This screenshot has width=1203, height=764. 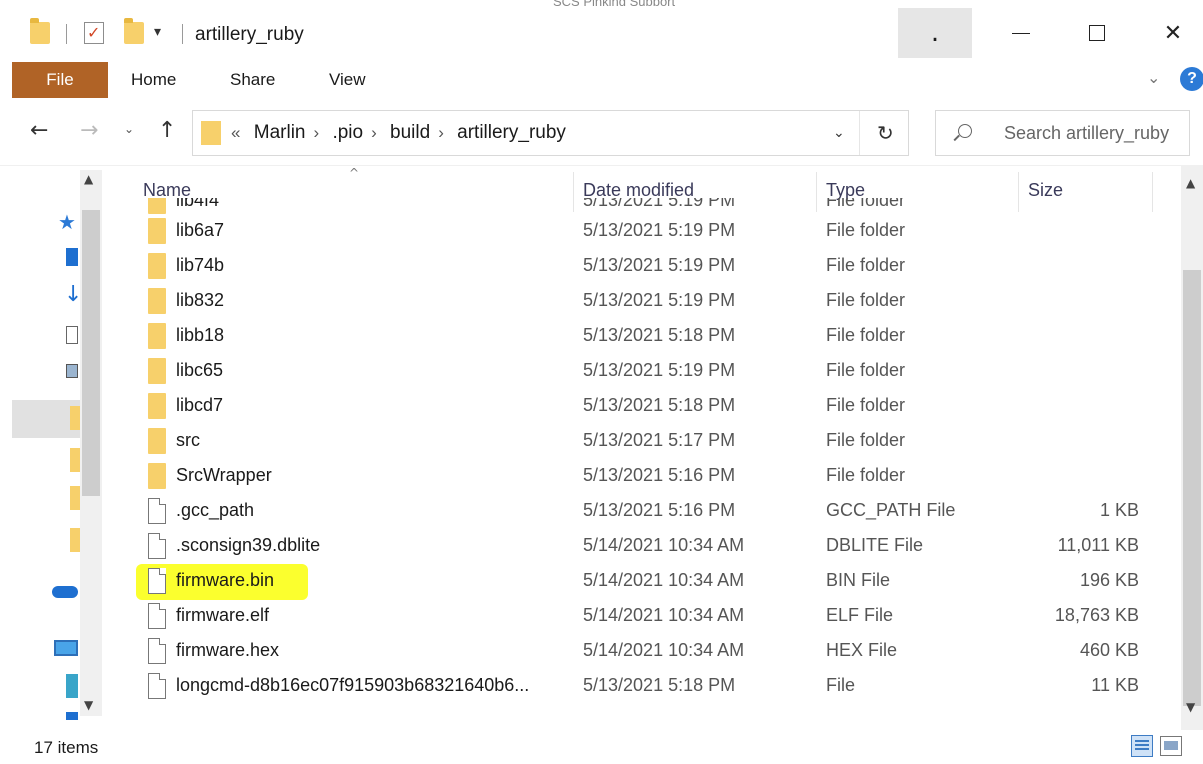 What do you see at coordinates (643, 231) in the screenshot?
I see `table-row: lib6a7 5/13/2021 5:19 PM File folder` at bounding box center [643, 231].